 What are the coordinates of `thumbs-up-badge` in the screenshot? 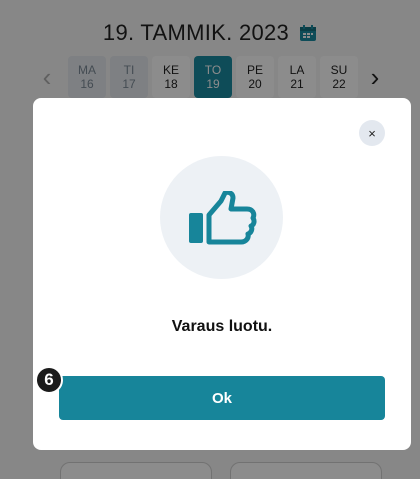 It's located at (221, 217).